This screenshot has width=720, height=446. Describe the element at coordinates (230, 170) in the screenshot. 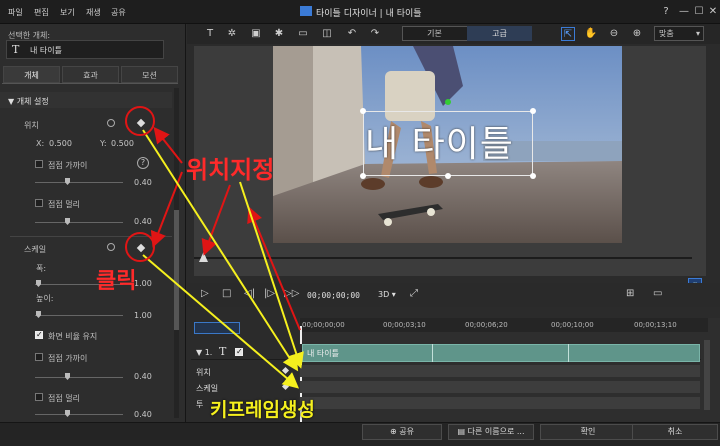

I see `annotation-position: 위치지정` at that location.